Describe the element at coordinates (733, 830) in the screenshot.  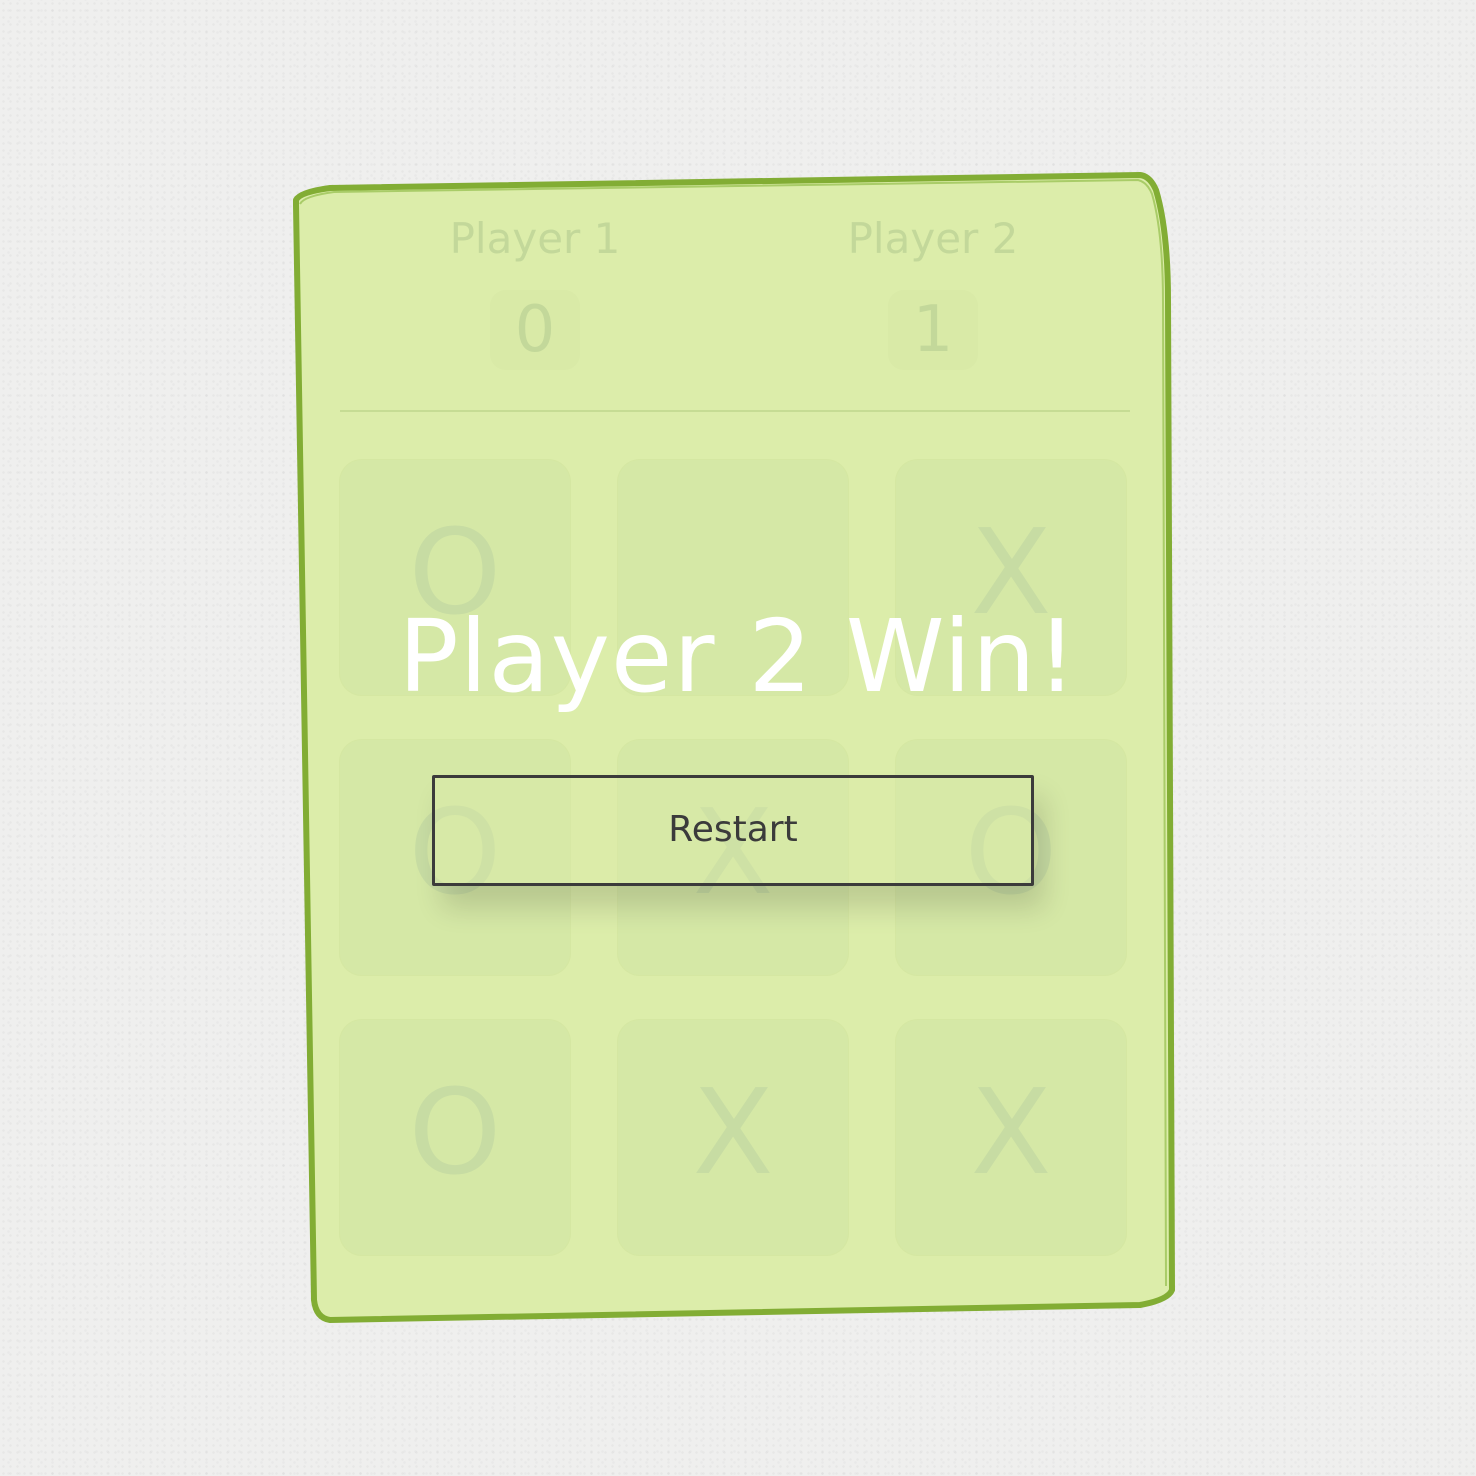
I see `restart-button: Restart` at that location.